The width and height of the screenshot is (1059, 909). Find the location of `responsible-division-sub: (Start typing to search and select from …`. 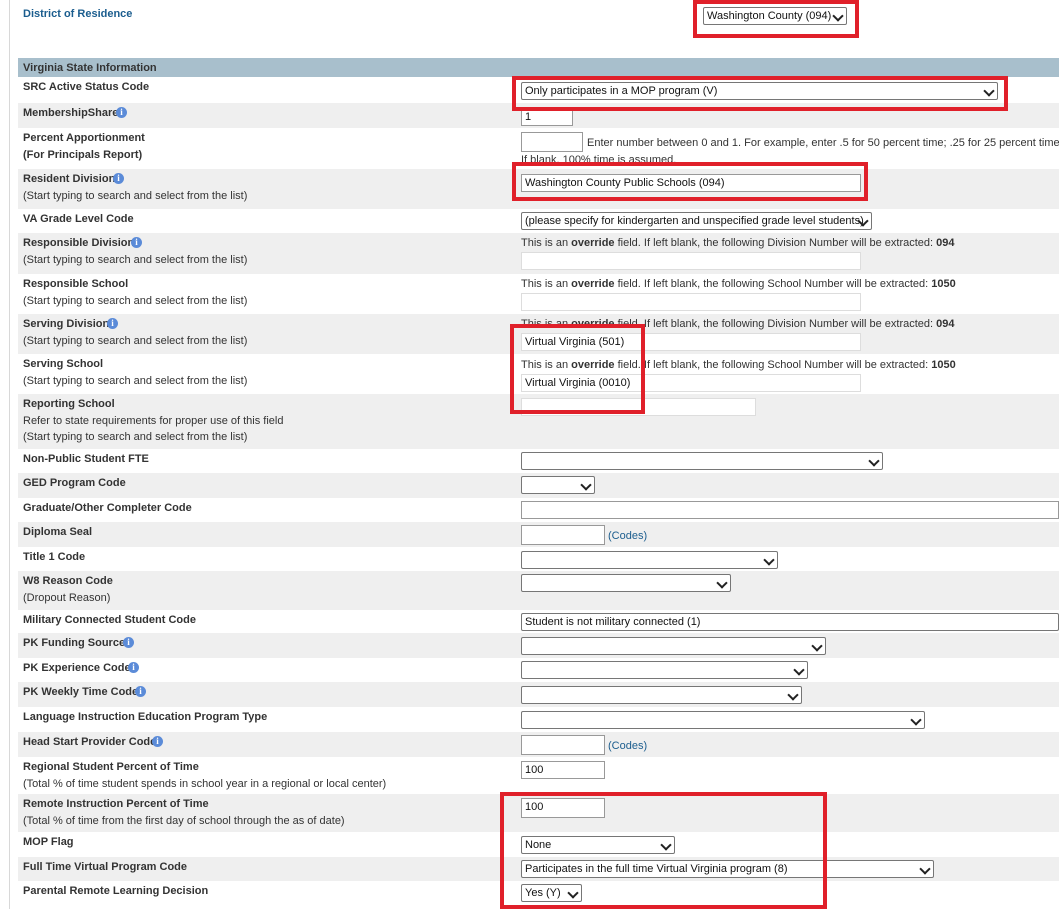

responsible-division-sub: (Start typing to search and select from … is located at coordinates (135, 260).